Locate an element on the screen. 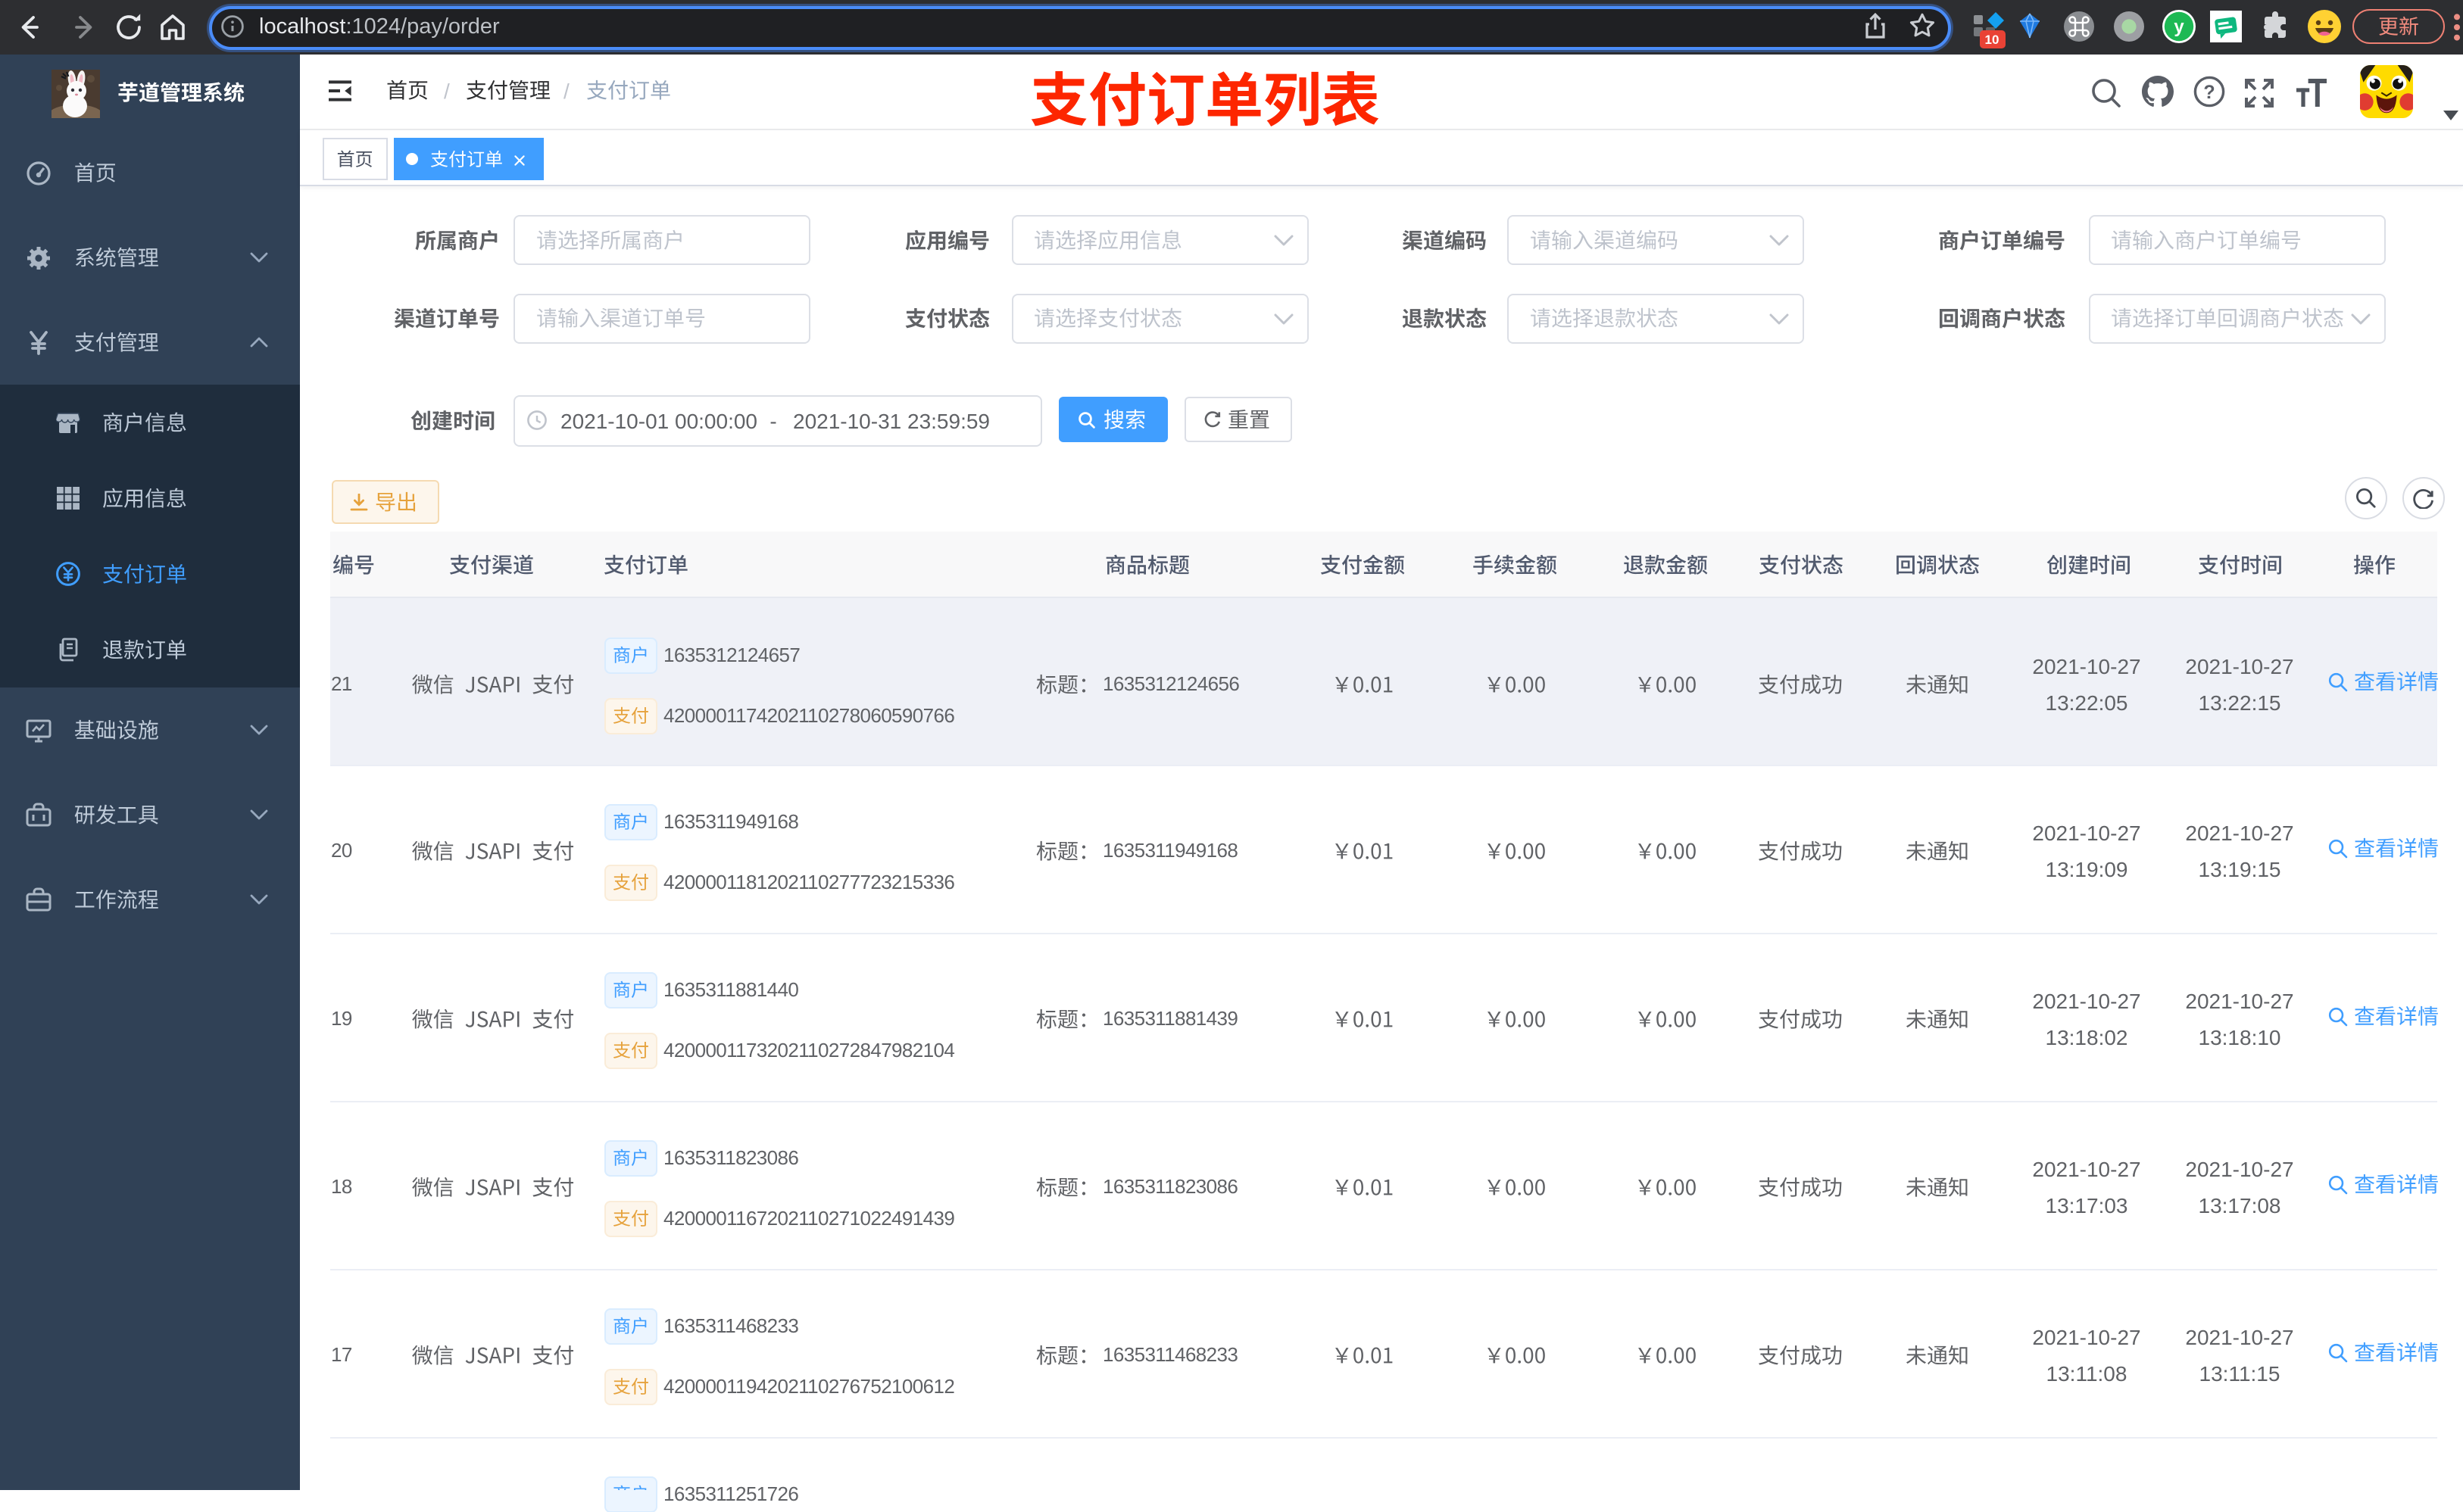  svg-text: y is located at coordinates (2179, 27).